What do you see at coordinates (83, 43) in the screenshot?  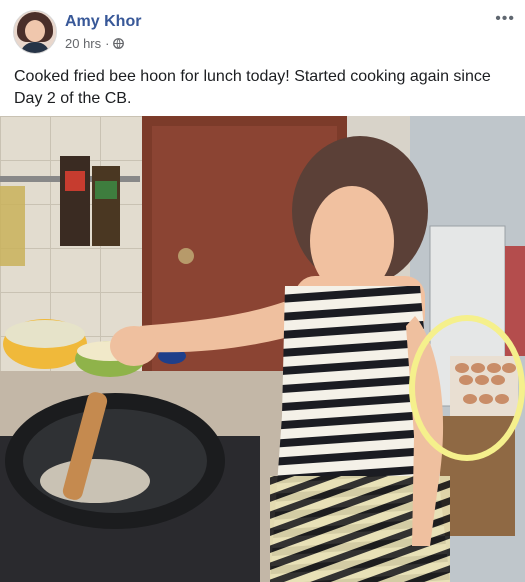 I see `timestamp: 20 hrs` at bounding box center [83, 43].